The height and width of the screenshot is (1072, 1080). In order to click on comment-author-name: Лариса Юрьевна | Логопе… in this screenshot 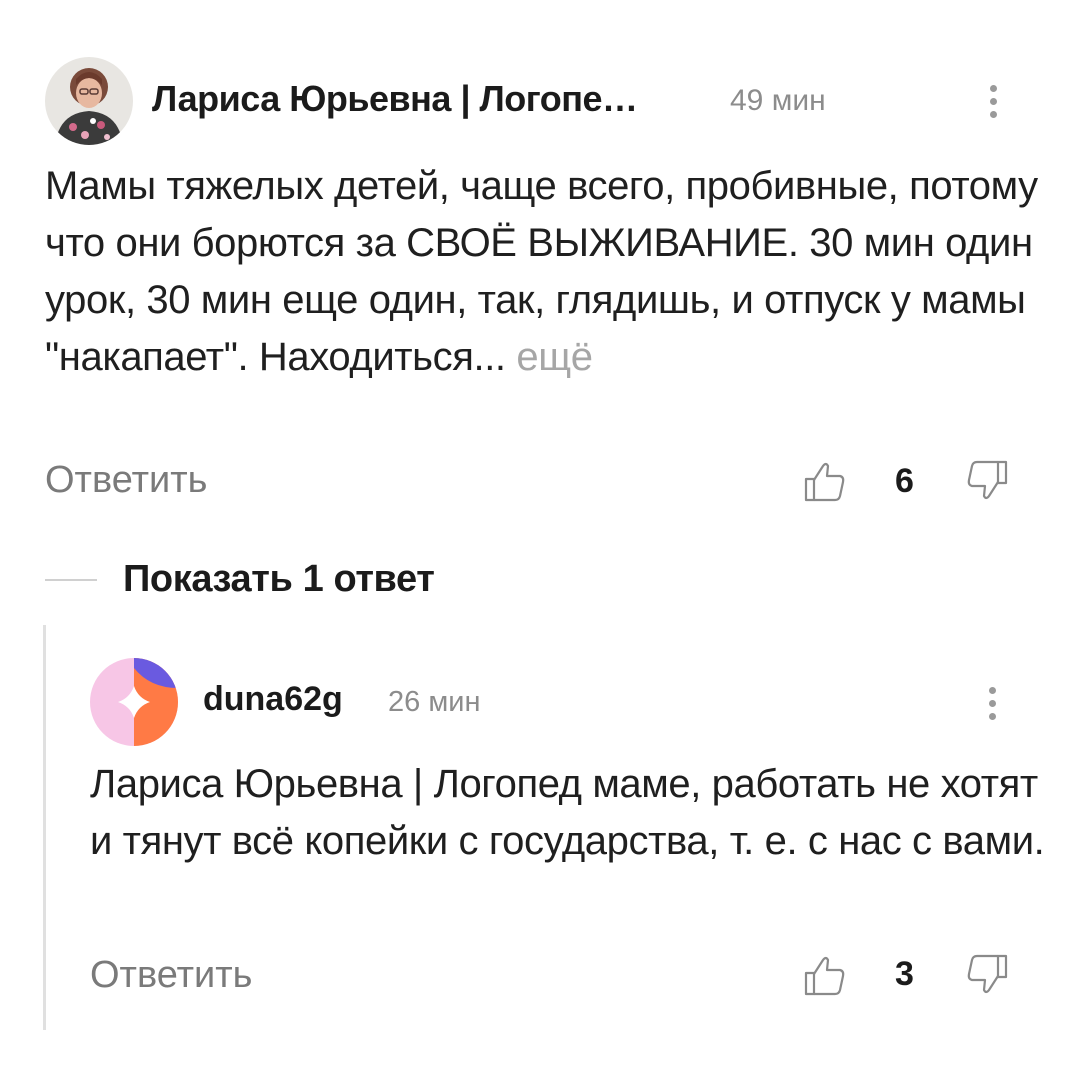, I will do `click(395, 99)`.